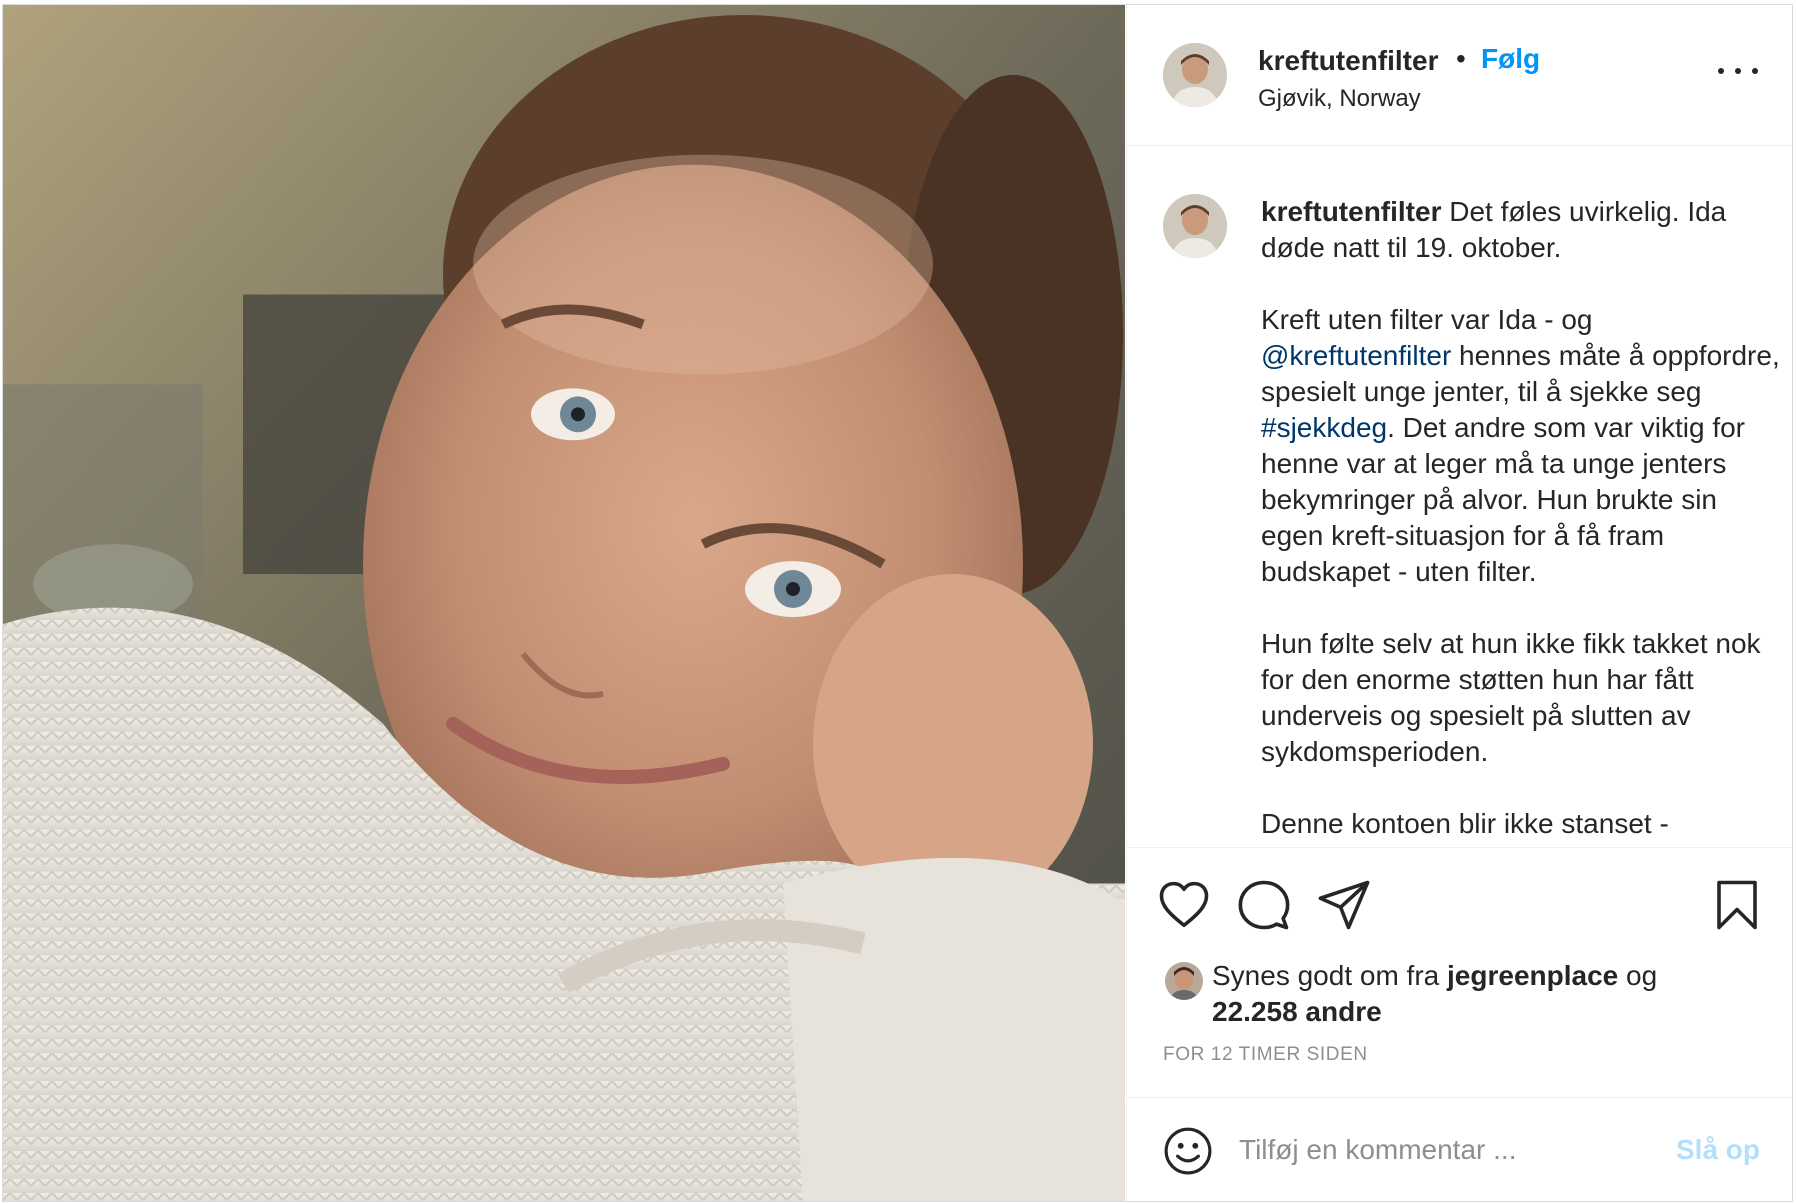  What do you see at coordinates (1459, 75) in the screenshot?
I see `post-header: kreftutenfilter • Følg Gjøvik, Norway` at bounding box center [1459, 75].